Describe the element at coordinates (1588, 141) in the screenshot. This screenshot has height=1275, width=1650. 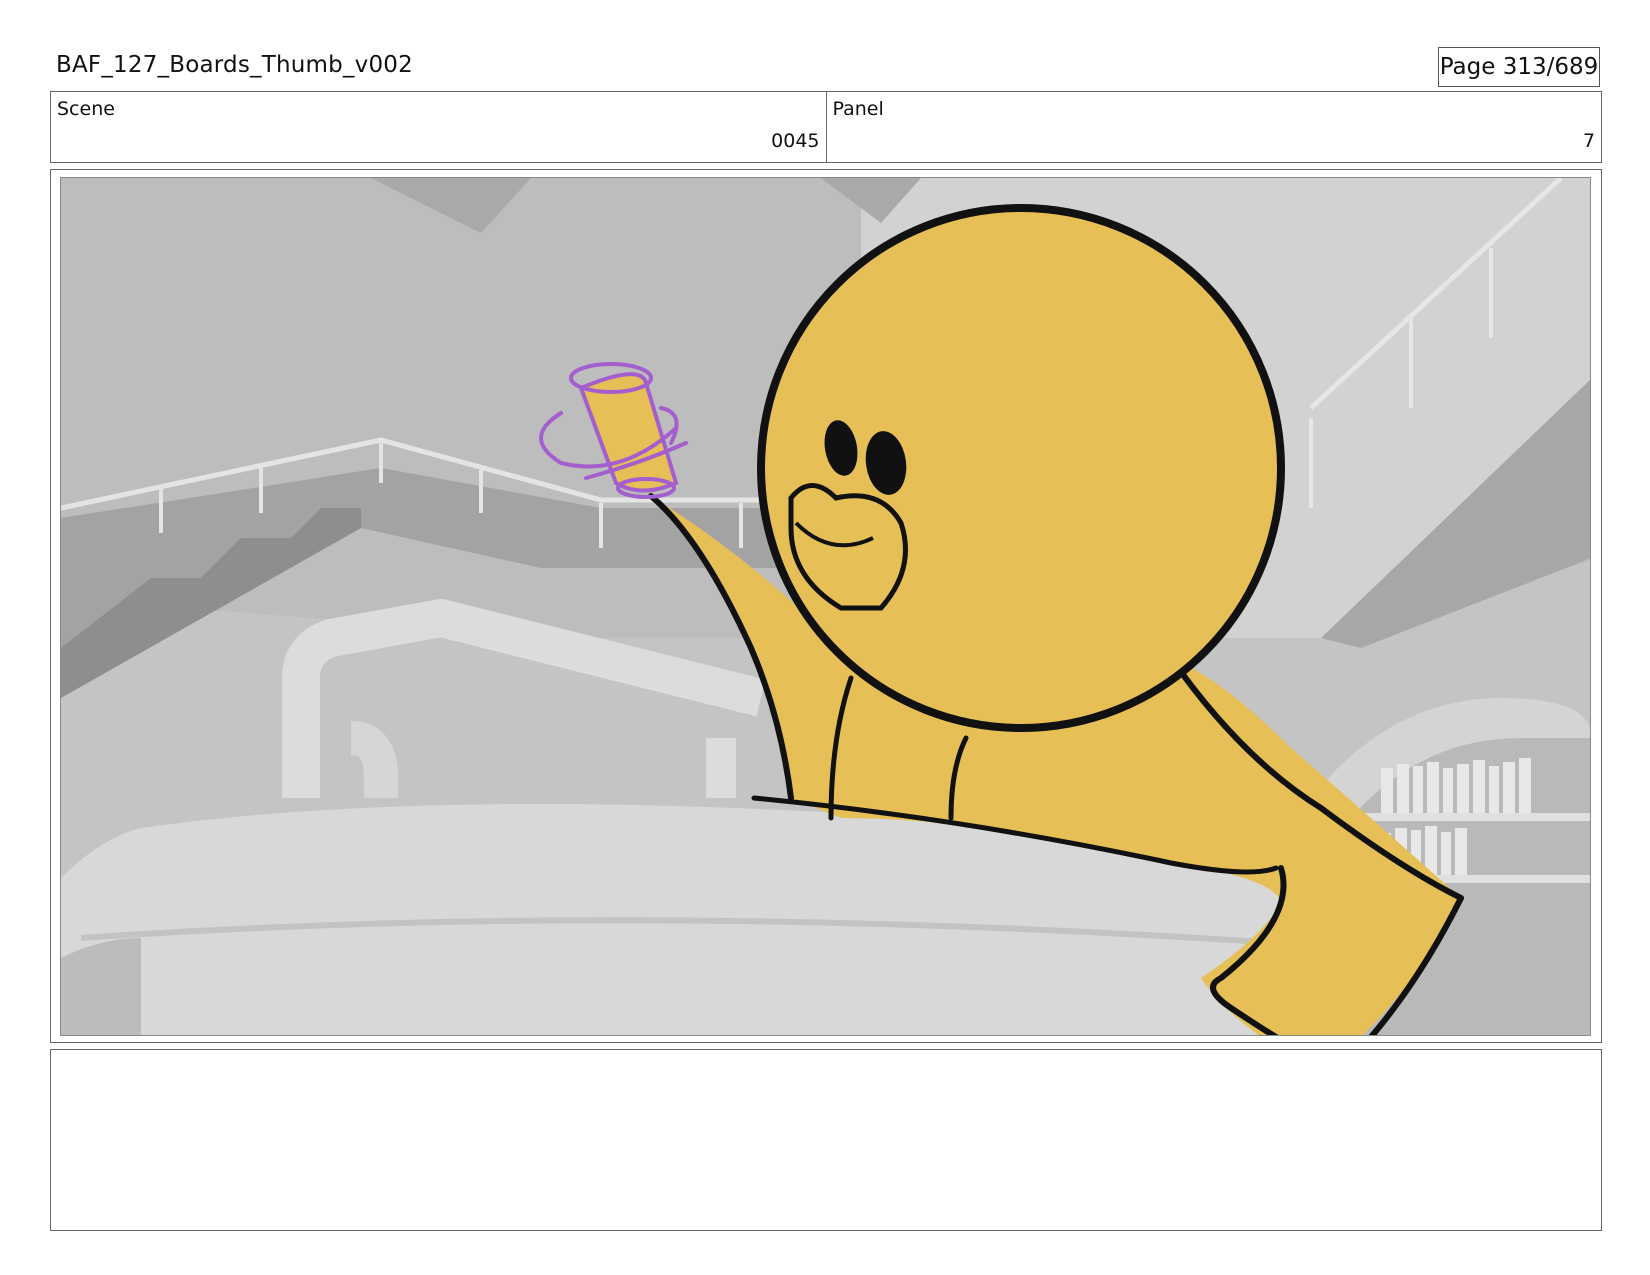
I see `panel-number: 7` at that location.